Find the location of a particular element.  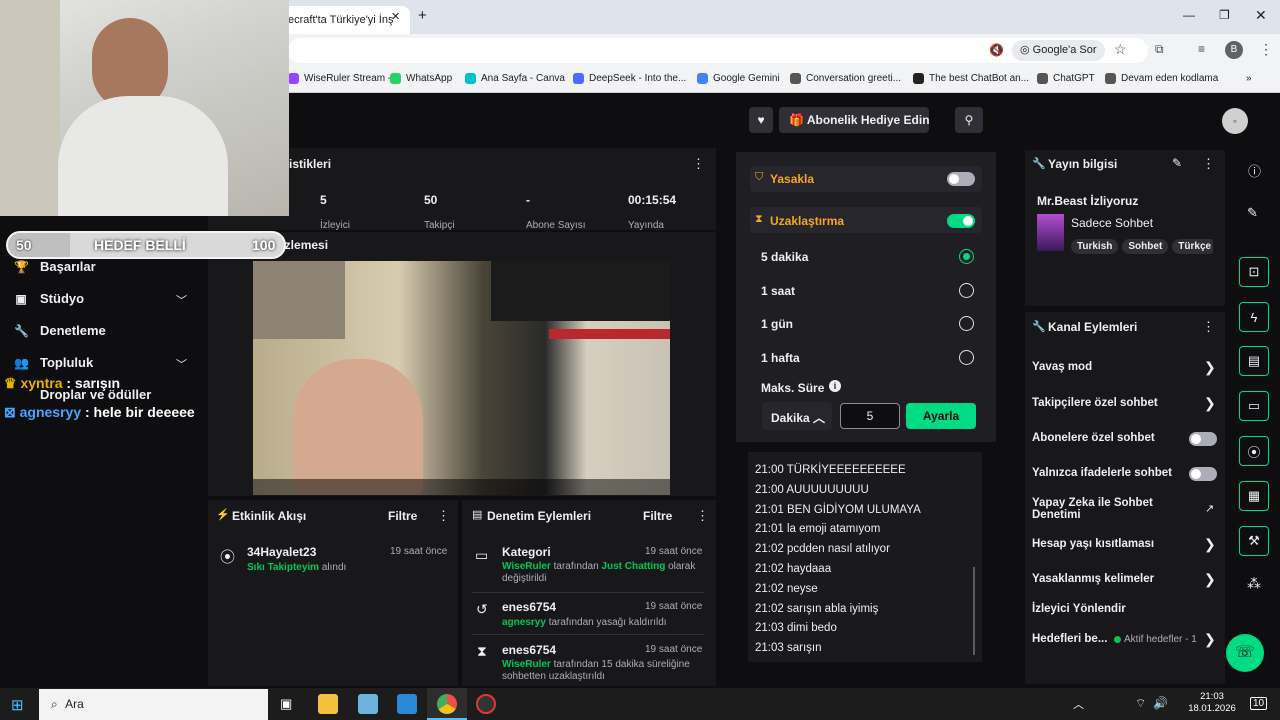

duration-input is located at coordinates (870, 416).